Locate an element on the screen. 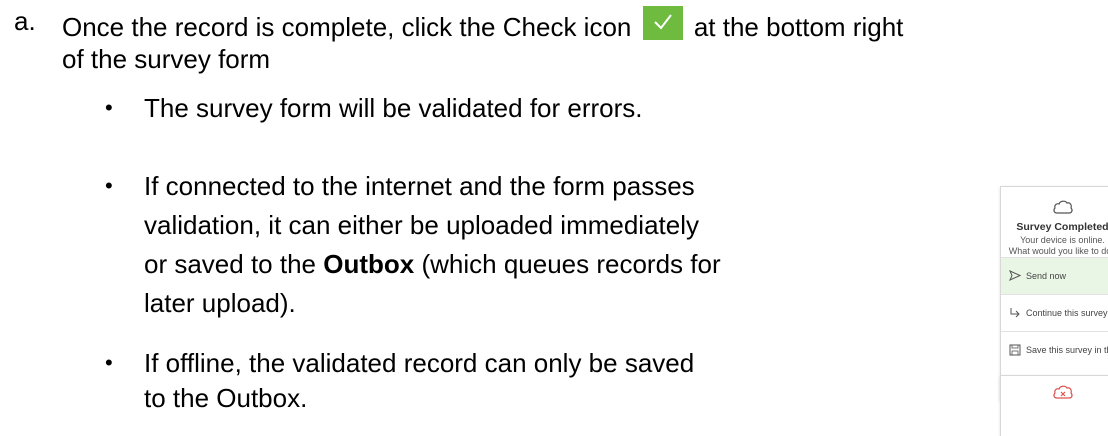 The image size is (1108, 436). step-a-line-2: of the survey form is located at coordinates (166, 59).